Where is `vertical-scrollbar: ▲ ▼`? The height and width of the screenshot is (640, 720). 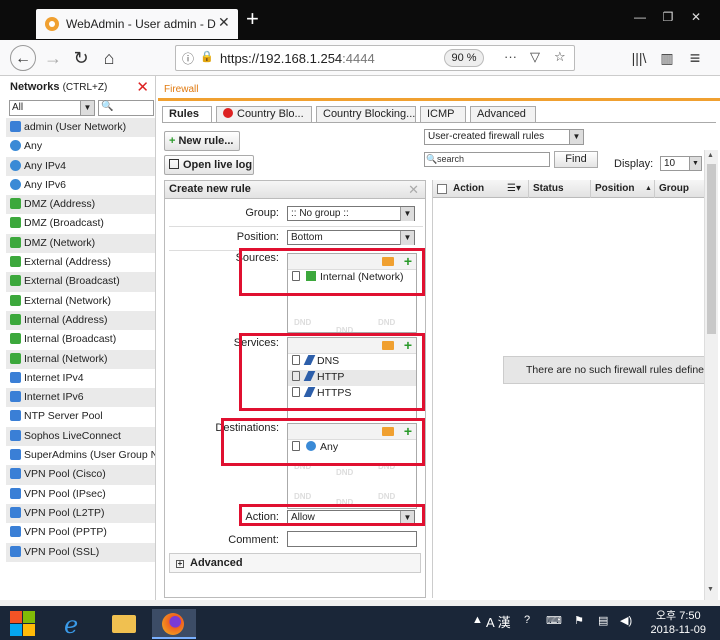 vertical-scrollbar: ▲ ▼ is located at coordinates (711, 375).